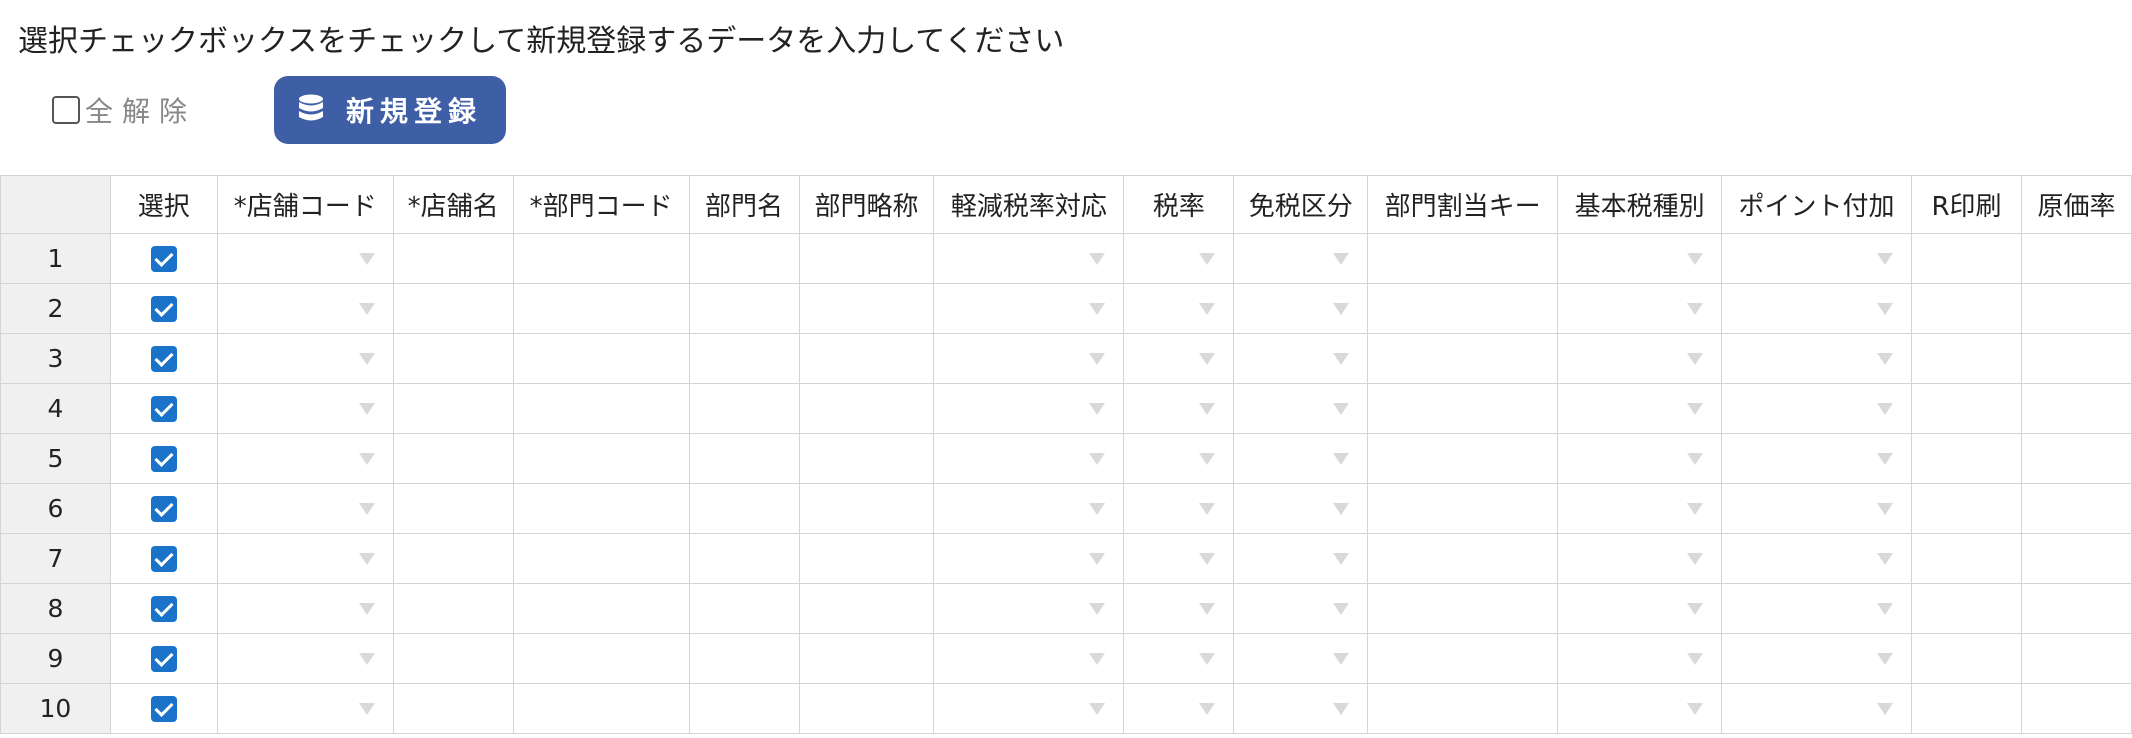 The height and width of the screenshot is (738, 2132). I want to click on deselect-all-checkbox, so click(66, 110).